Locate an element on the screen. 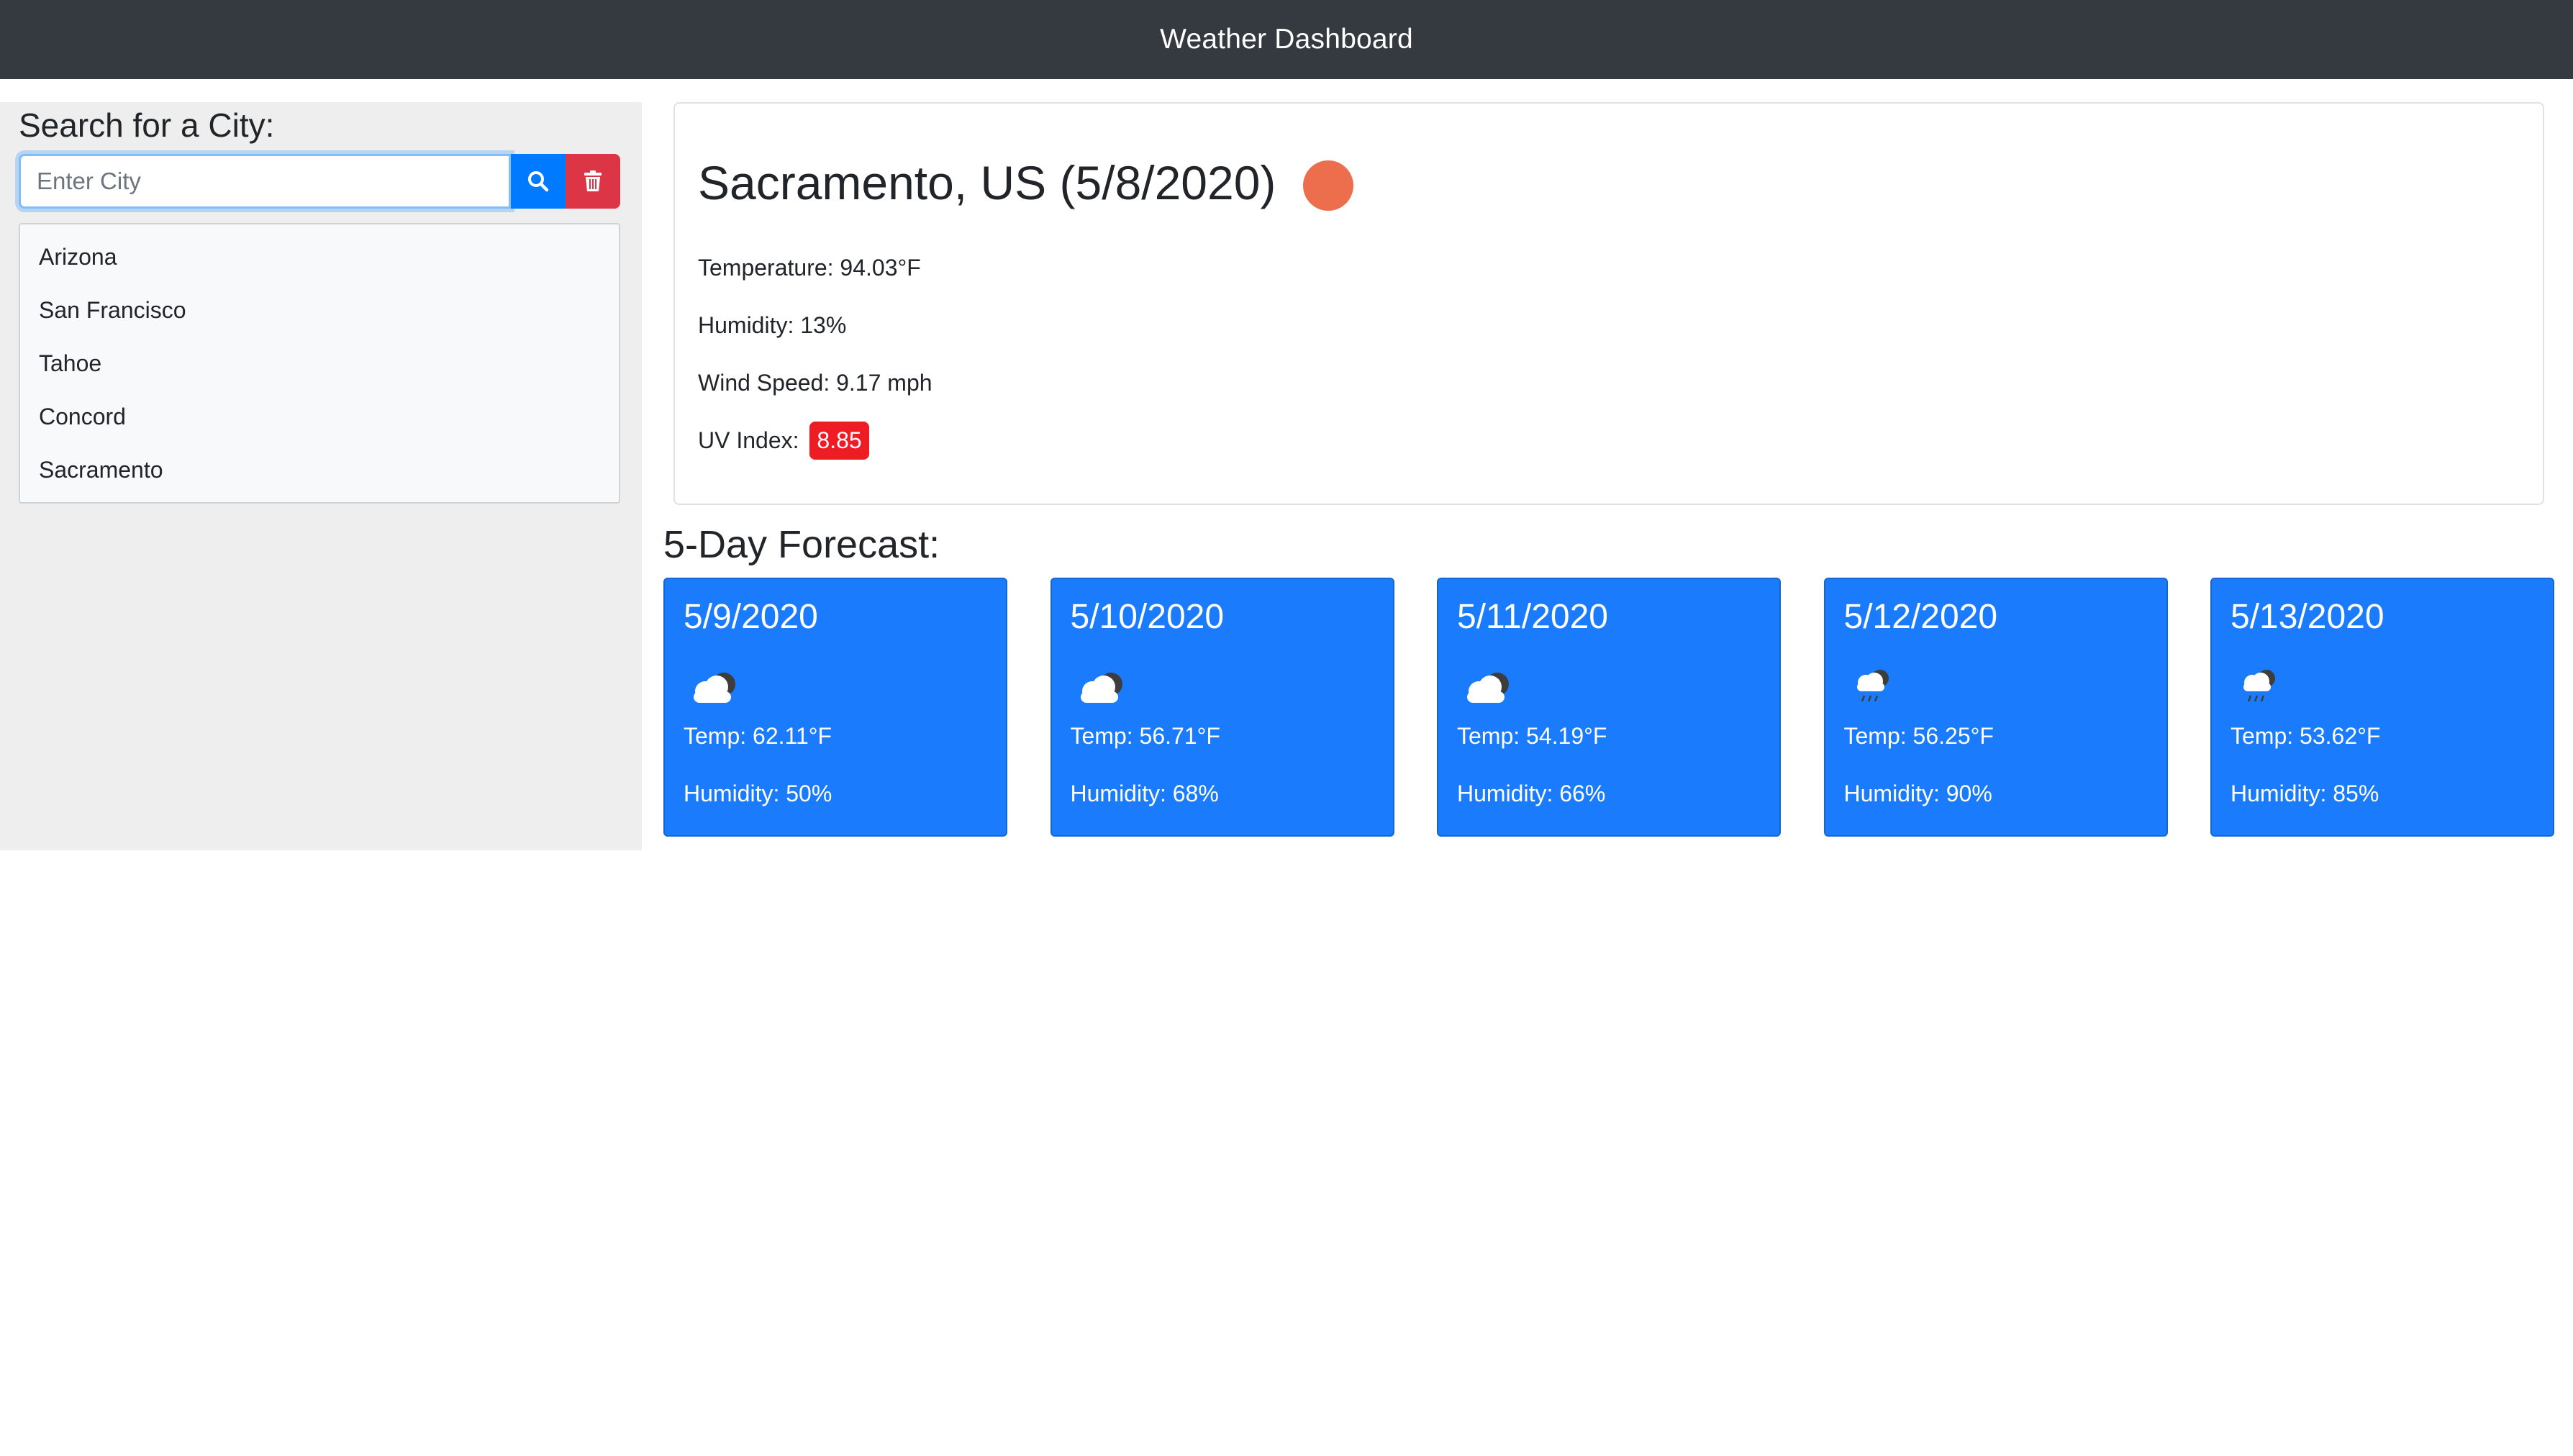  city-list-item: Concord is located at coordinates (319, 416).